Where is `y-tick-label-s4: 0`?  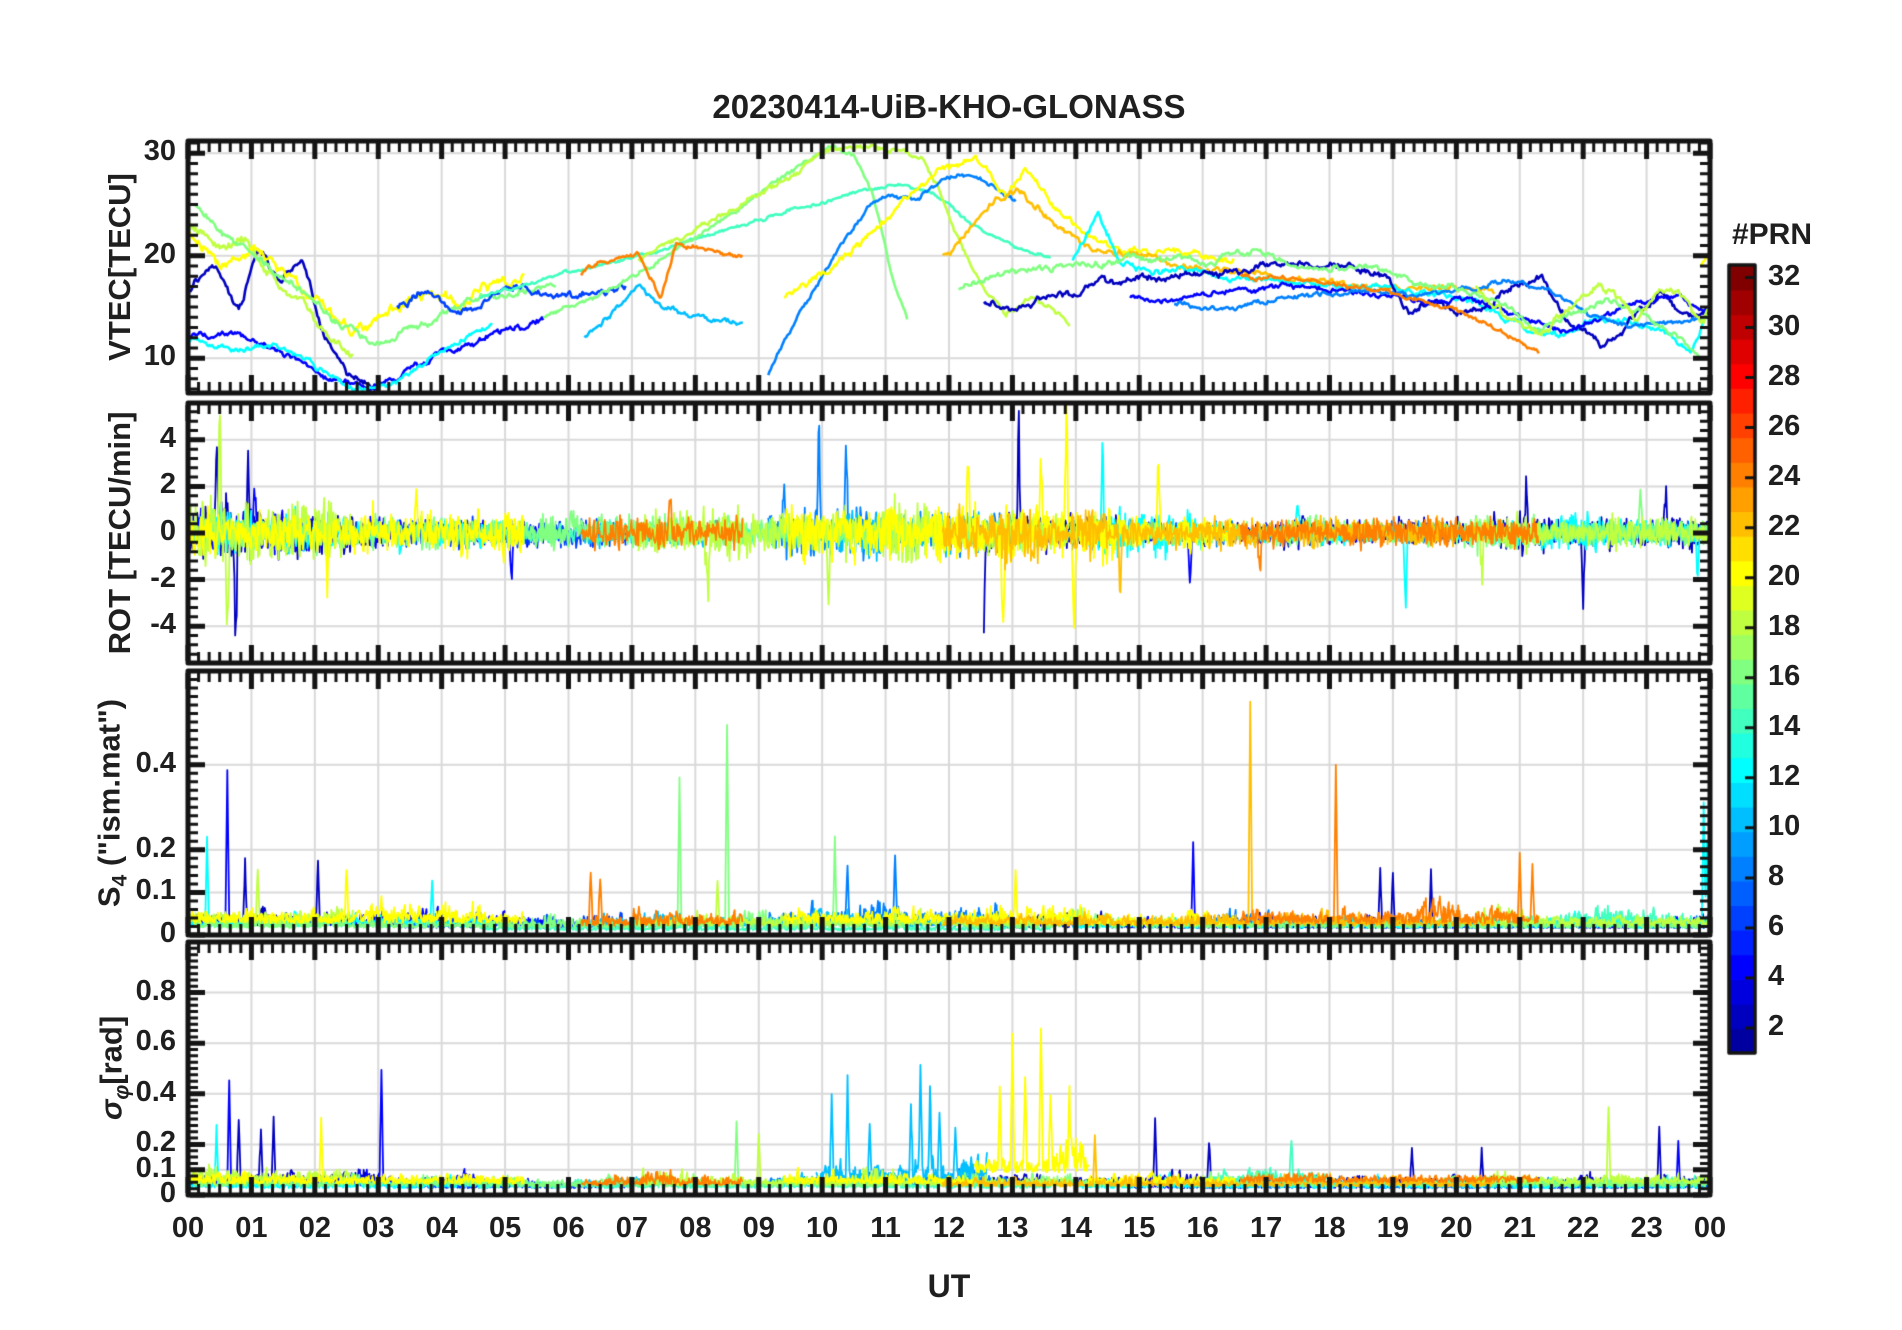
y-tick-label-s4: 0 is located at coordinates (167, 933).